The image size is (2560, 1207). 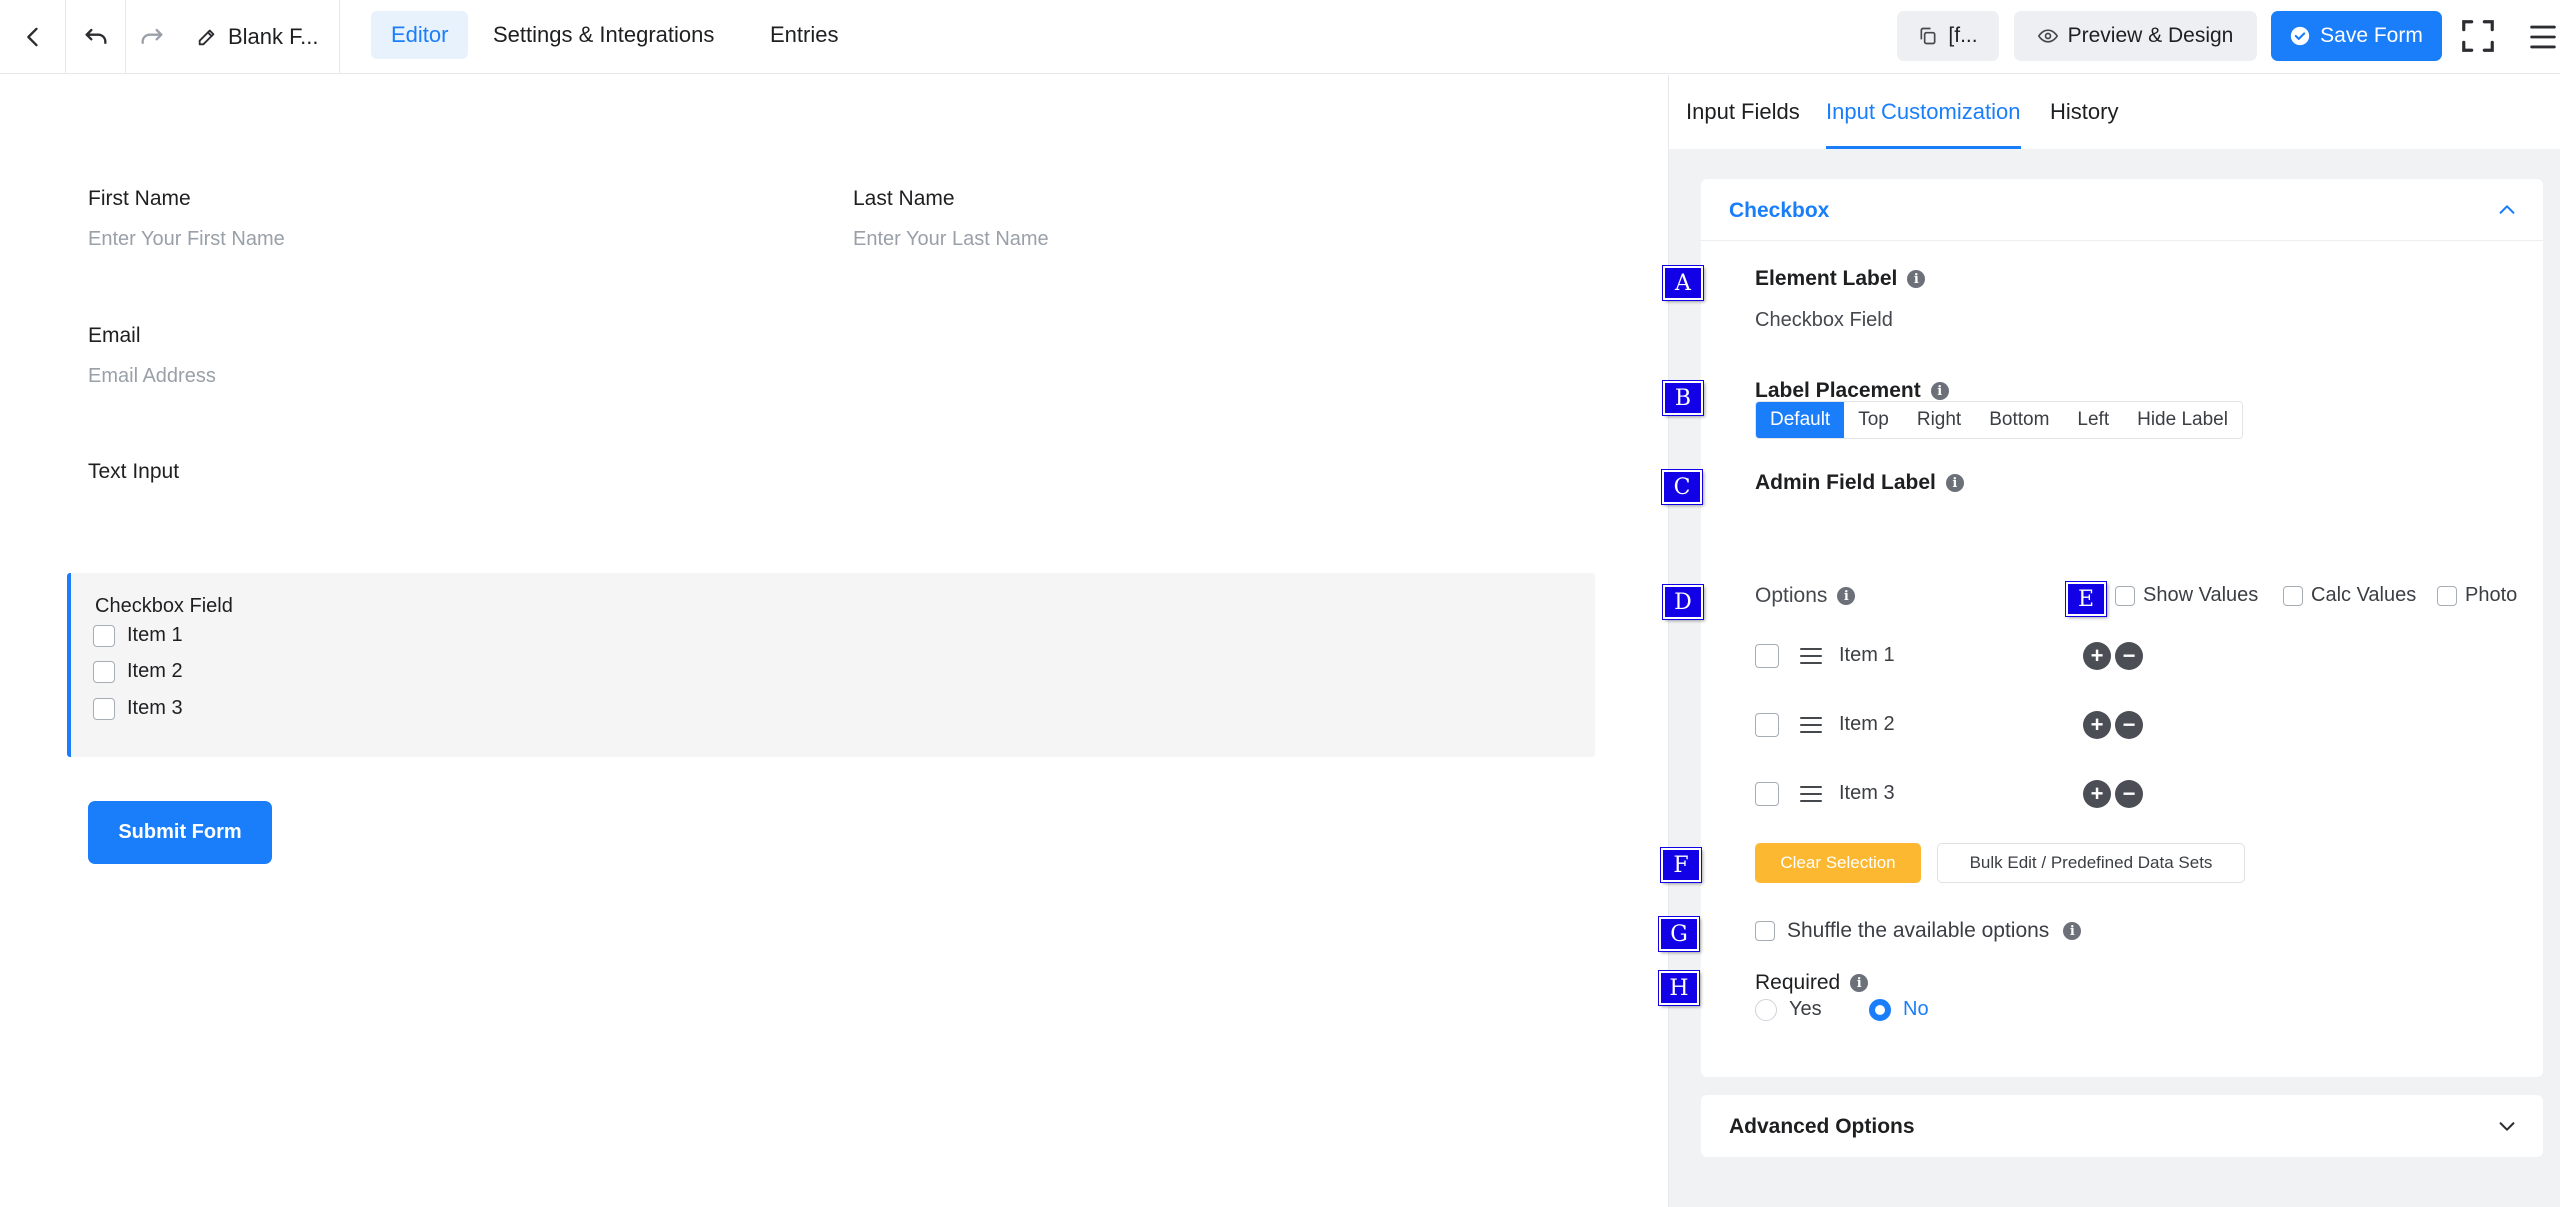 I want to click on text-input-label: Text Input, so click(x=134, y=471).